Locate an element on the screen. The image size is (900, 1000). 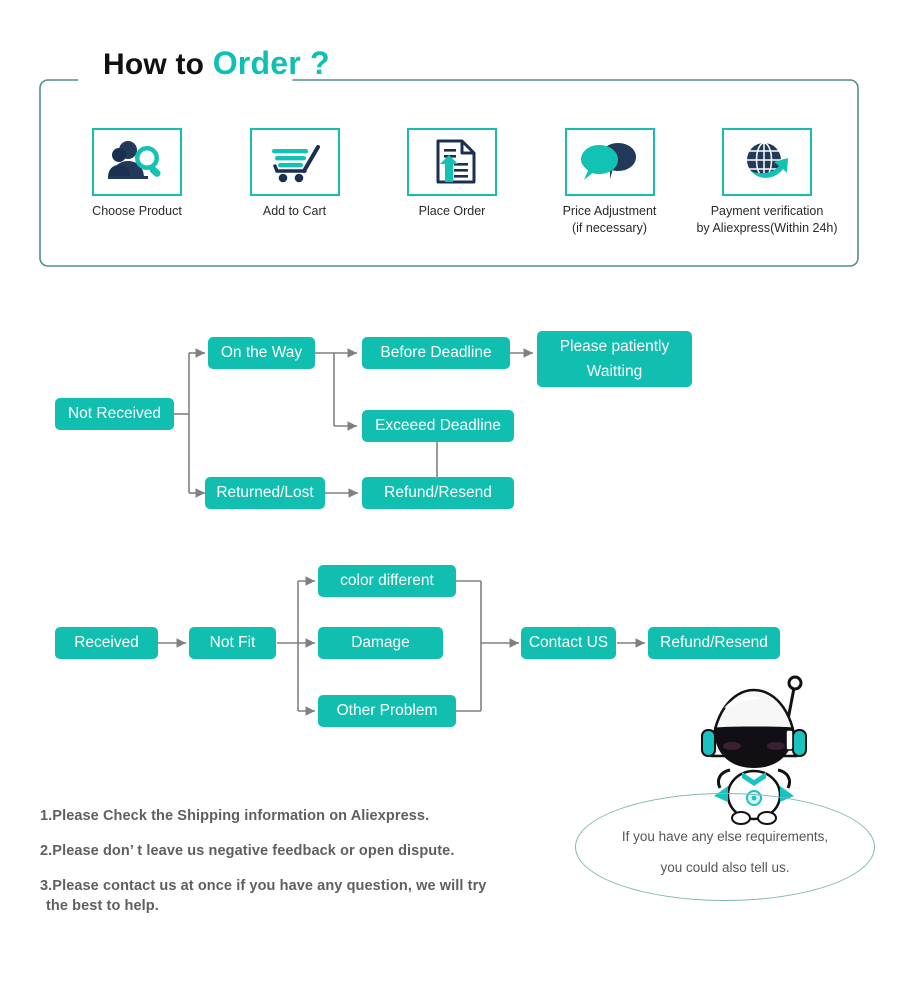
flow-node-other-problem: Other Problem is located at coordinates (387, 711).